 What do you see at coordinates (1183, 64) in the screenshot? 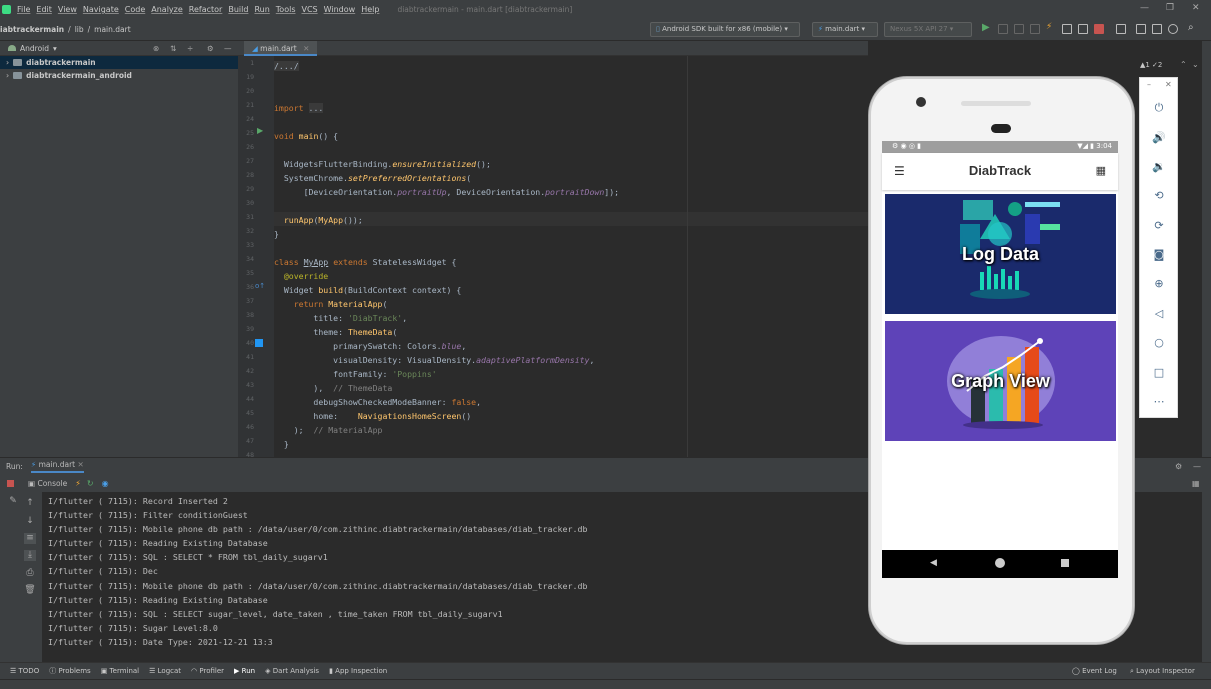
I see `chevron-up-icon: ⌃` at bounding box center [1183, 64].